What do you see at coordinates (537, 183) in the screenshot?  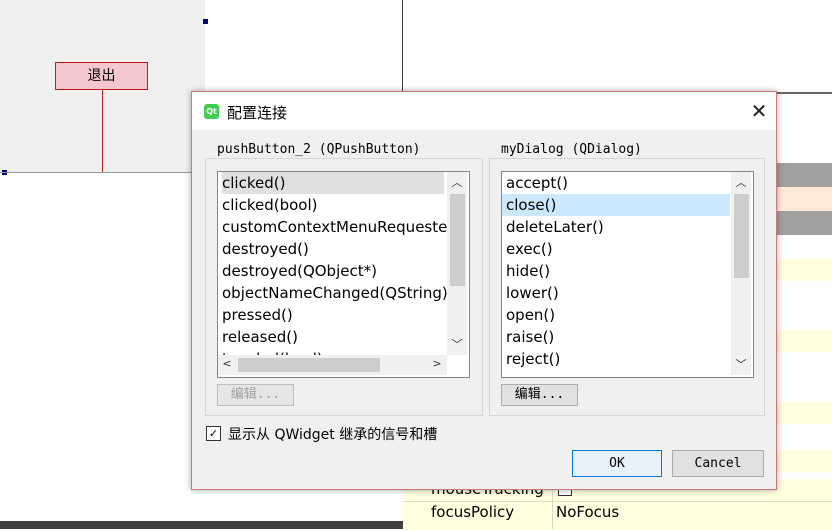 I see `list-item: accept()` at bounding box center [537, 183].